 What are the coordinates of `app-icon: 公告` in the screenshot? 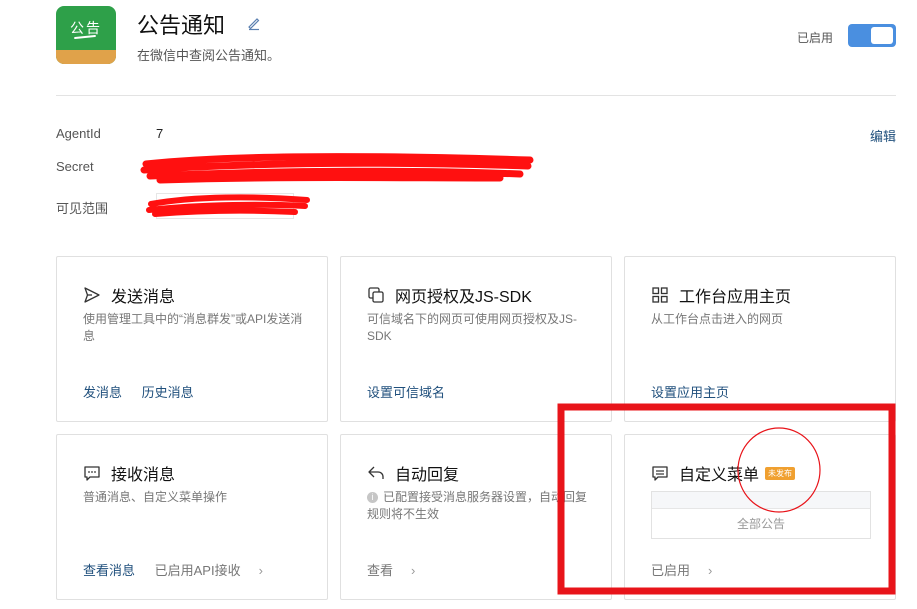 It's located at (86, 35).